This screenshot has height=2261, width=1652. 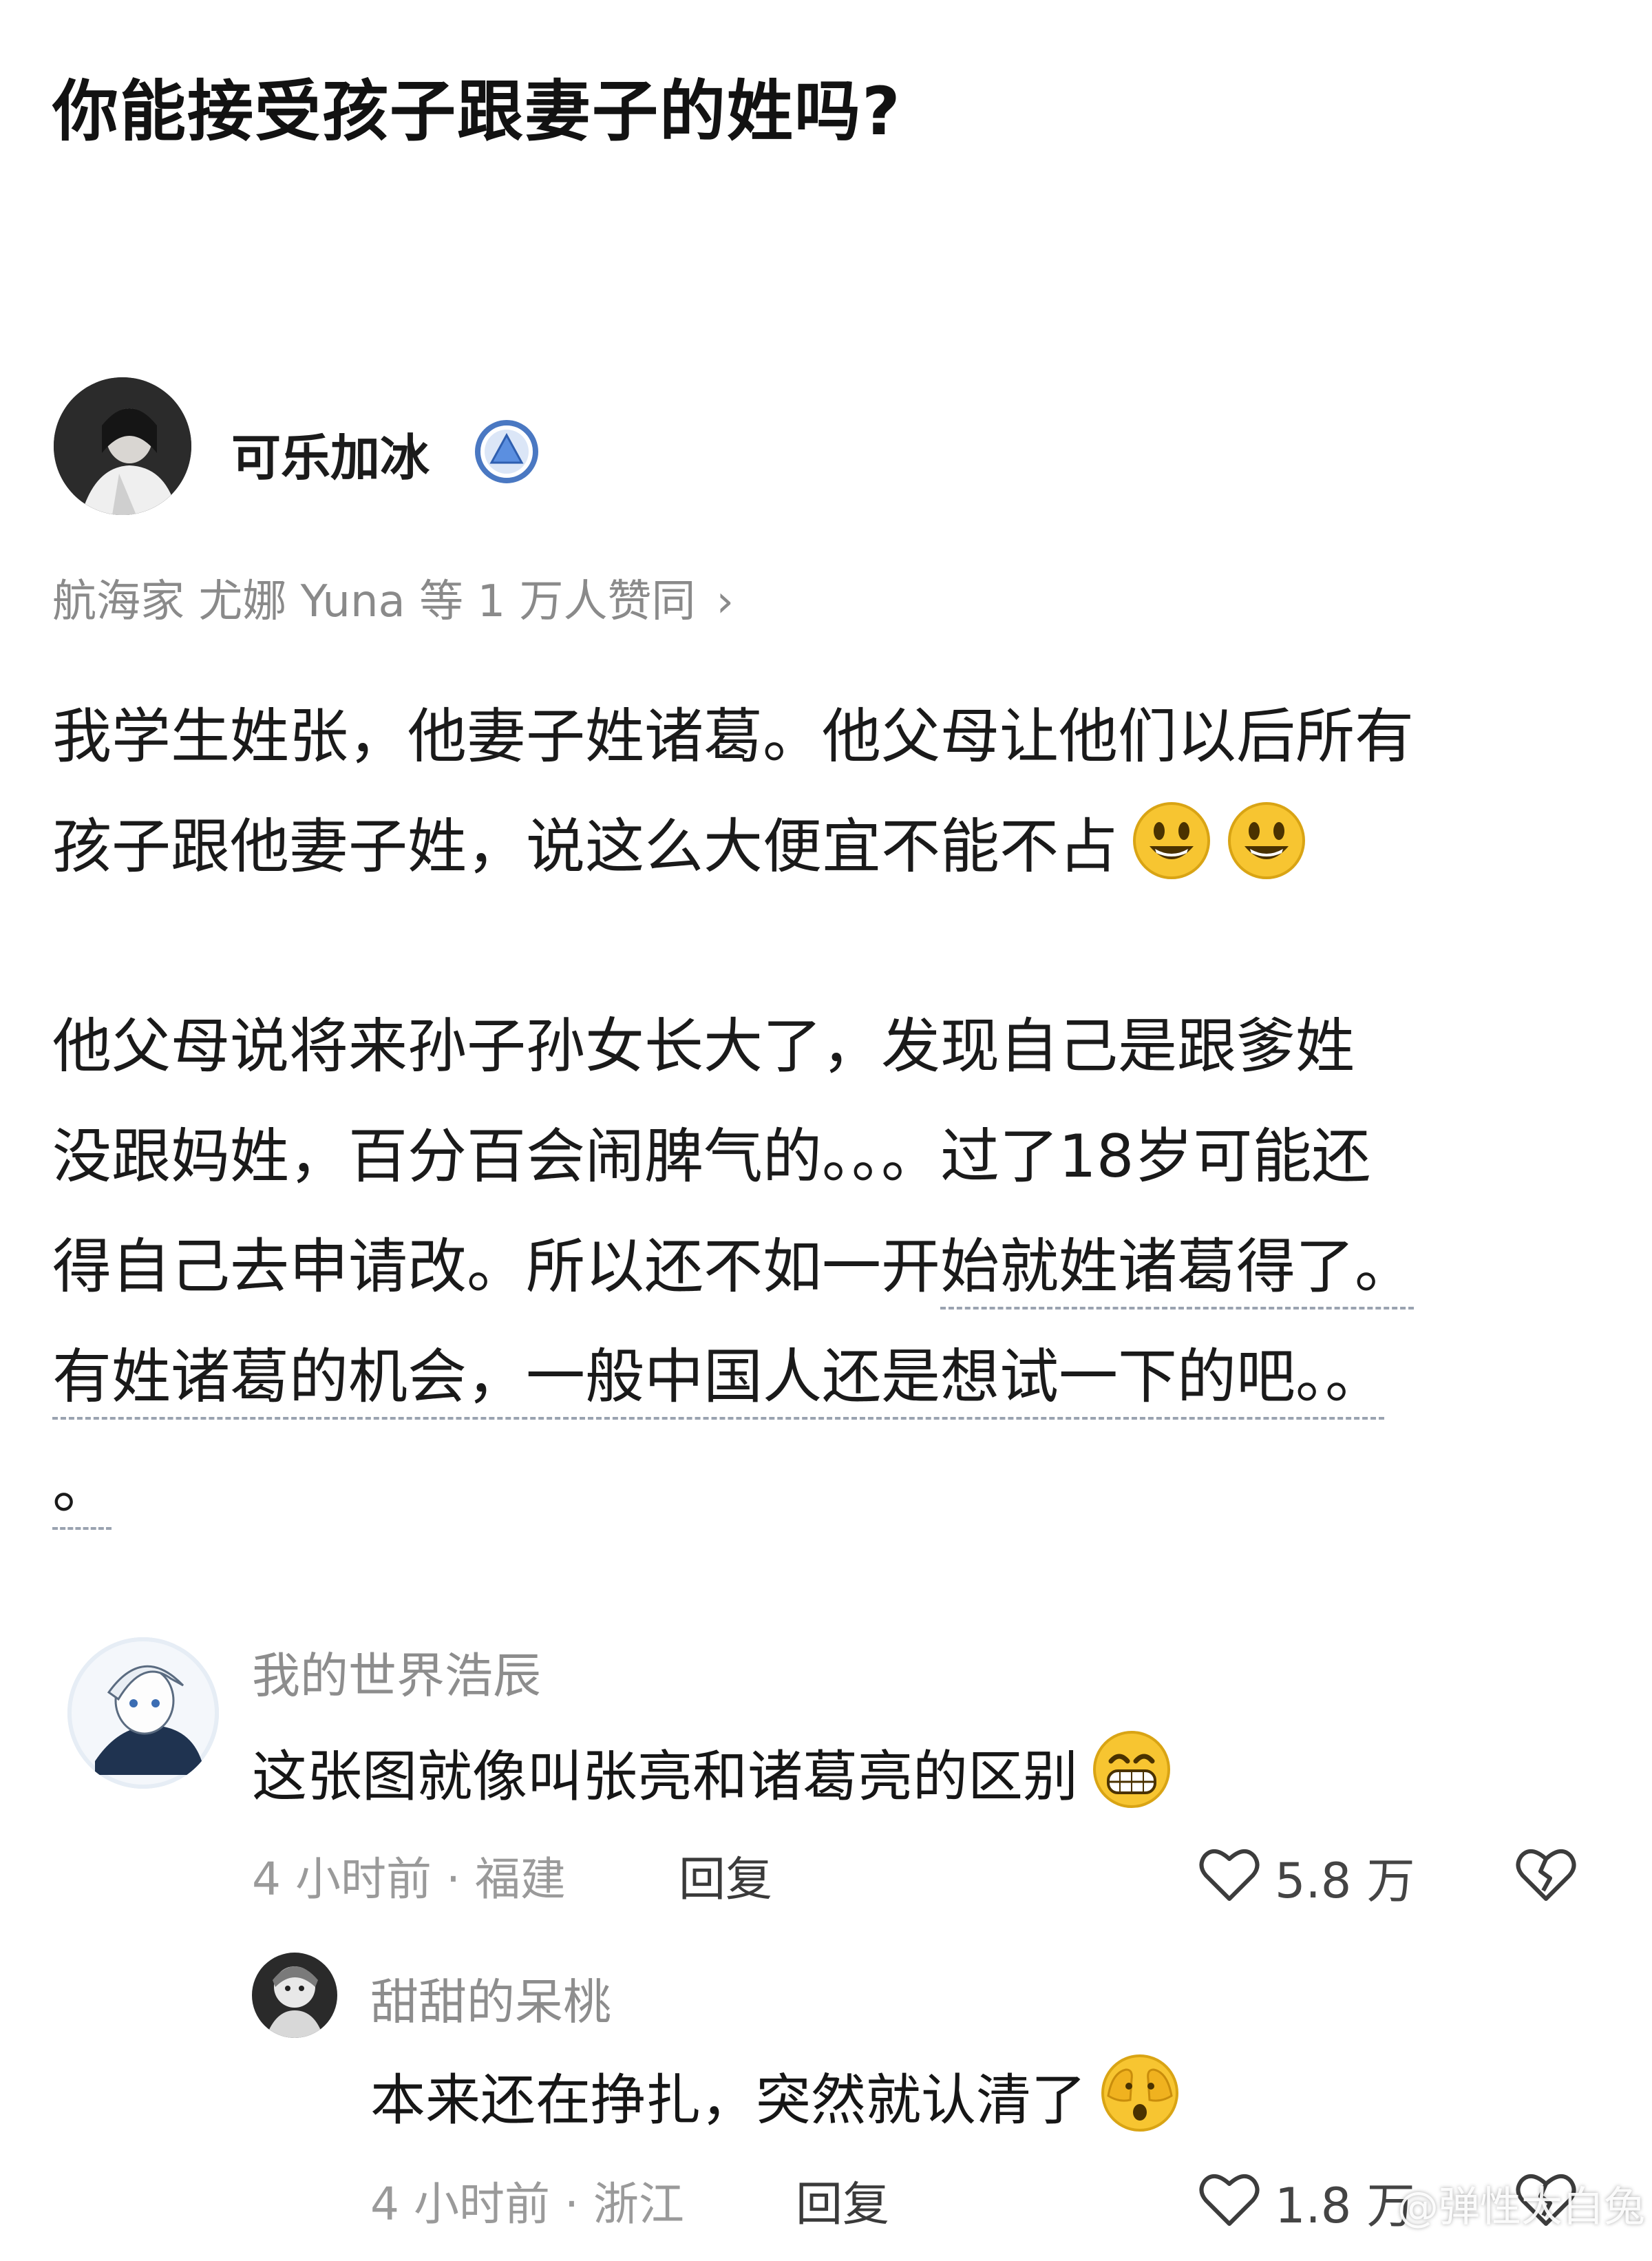 I want to click on comment-text: 这张图就像叫张亮和诸葛亮的区别, so click(x=712, y=1770).